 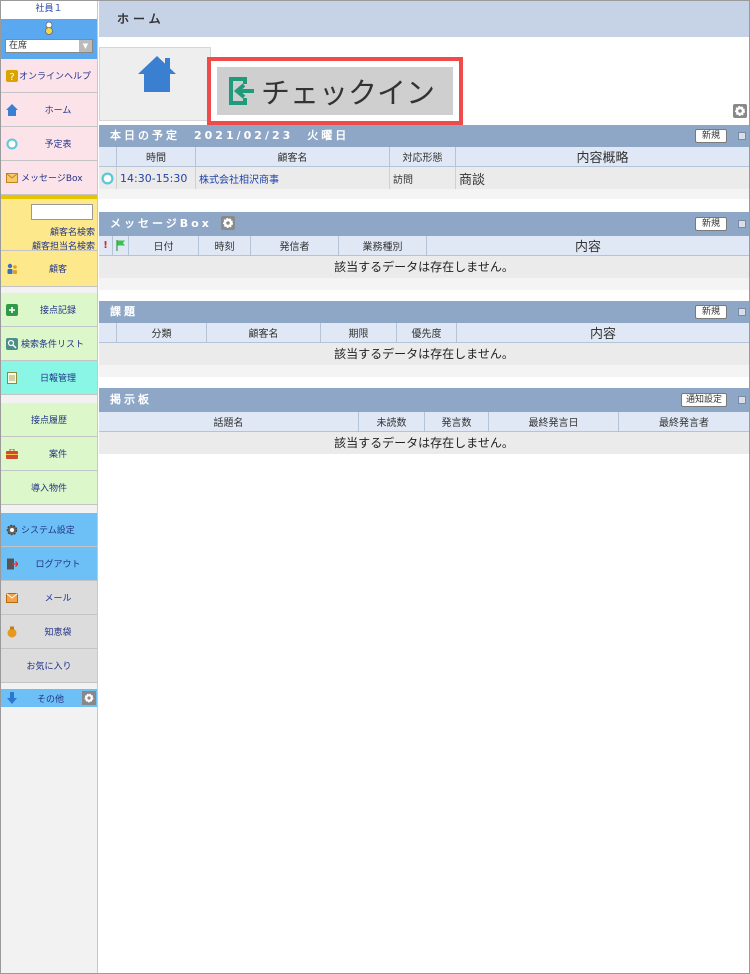 I want to click on user-name: 社員１, so click(x=49, y=10).